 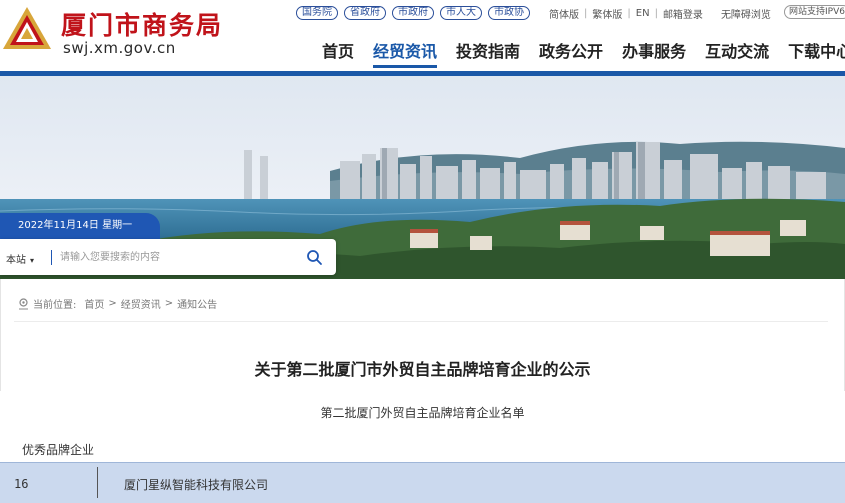 What do you see at coordinates (142, 24) in the screenshot?
I see `site-name: 厦门市商务局` at bounding box center [142, 24].